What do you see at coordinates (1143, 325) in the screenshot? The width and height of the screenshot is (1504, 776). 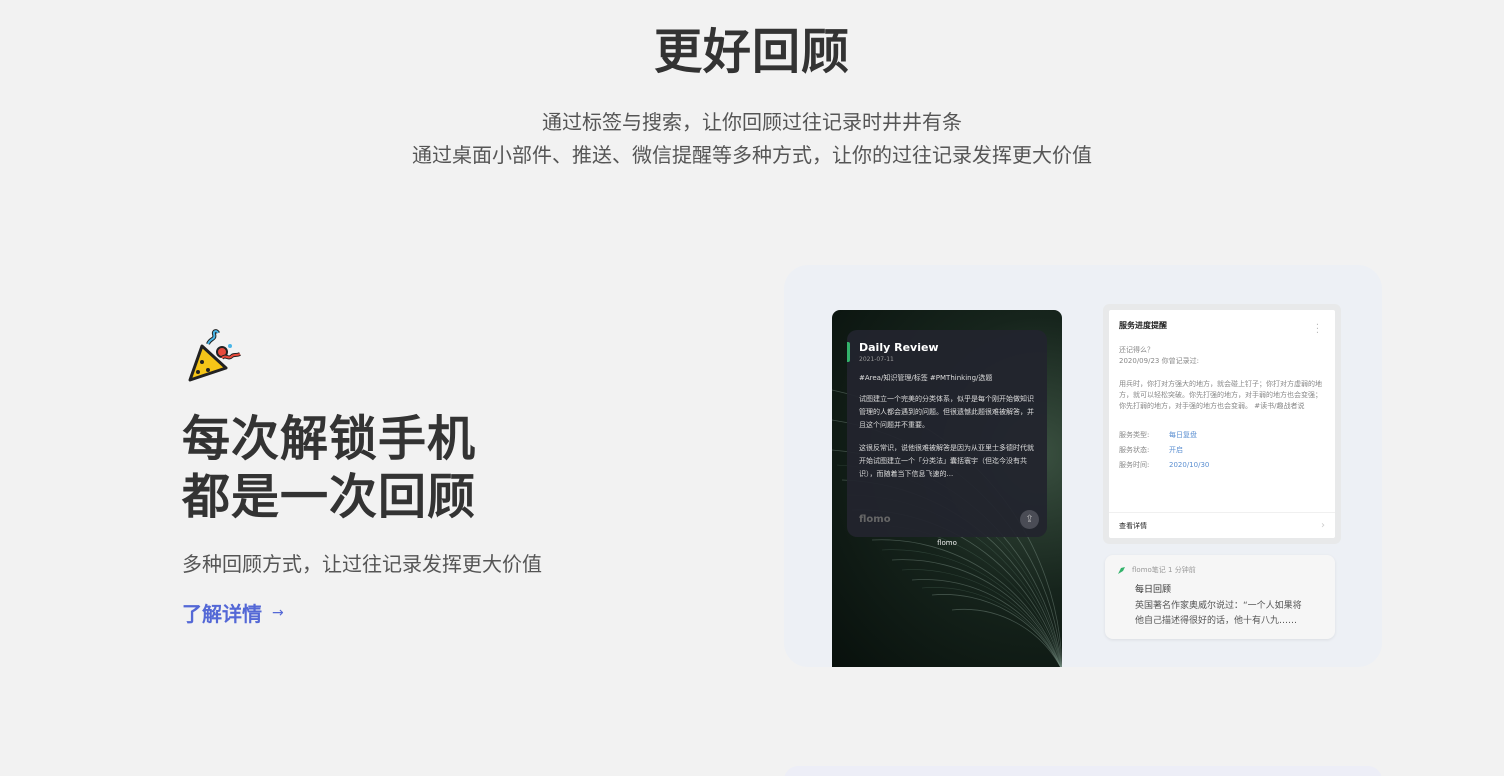 I see `service-card-title: 服务进度提醒` at bounding box center [1143, 325].